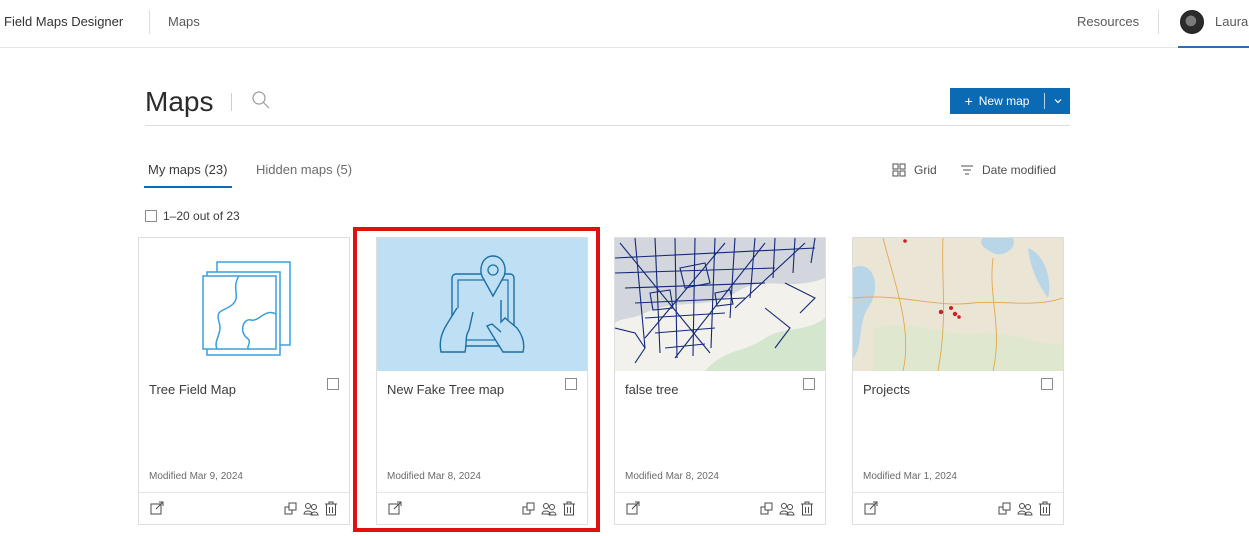 The height and width of the screenshot is (536, 1249). Describe the element at coordinates (304, 175) in the screenshot. I see `tab-hidden-maps: Hidden maps (5)` at that location.